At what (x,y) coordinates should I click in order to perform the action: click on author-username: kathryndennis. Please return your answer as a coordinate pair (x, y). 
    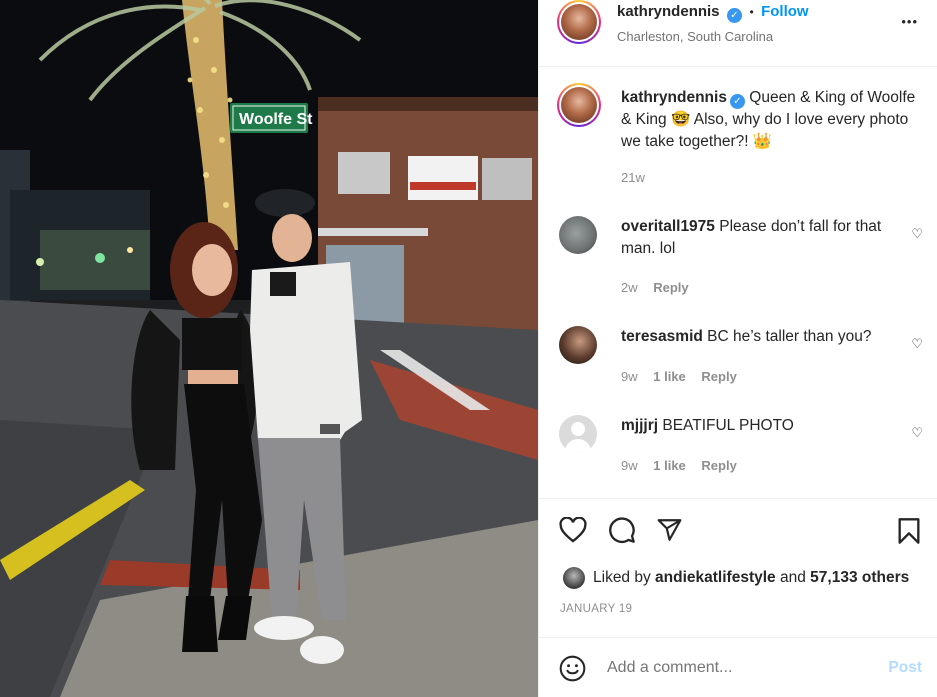
    Looking at the image, I should click on (668, 11).